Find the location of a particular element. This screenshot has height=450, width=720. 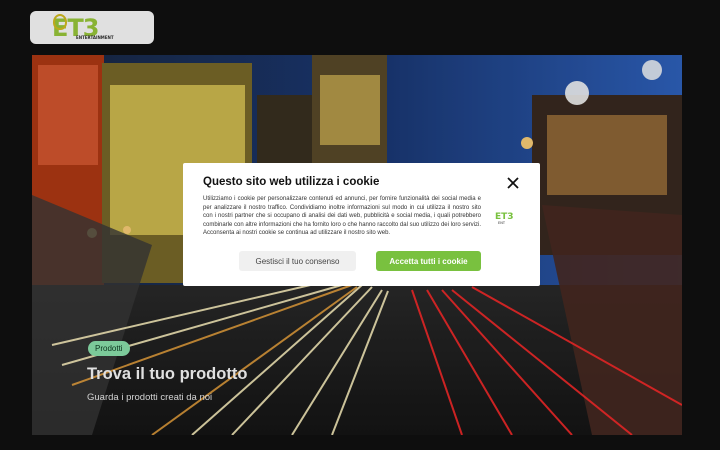

brand-logo-icon: ET3 ENT is located at coordinates (505, 217).